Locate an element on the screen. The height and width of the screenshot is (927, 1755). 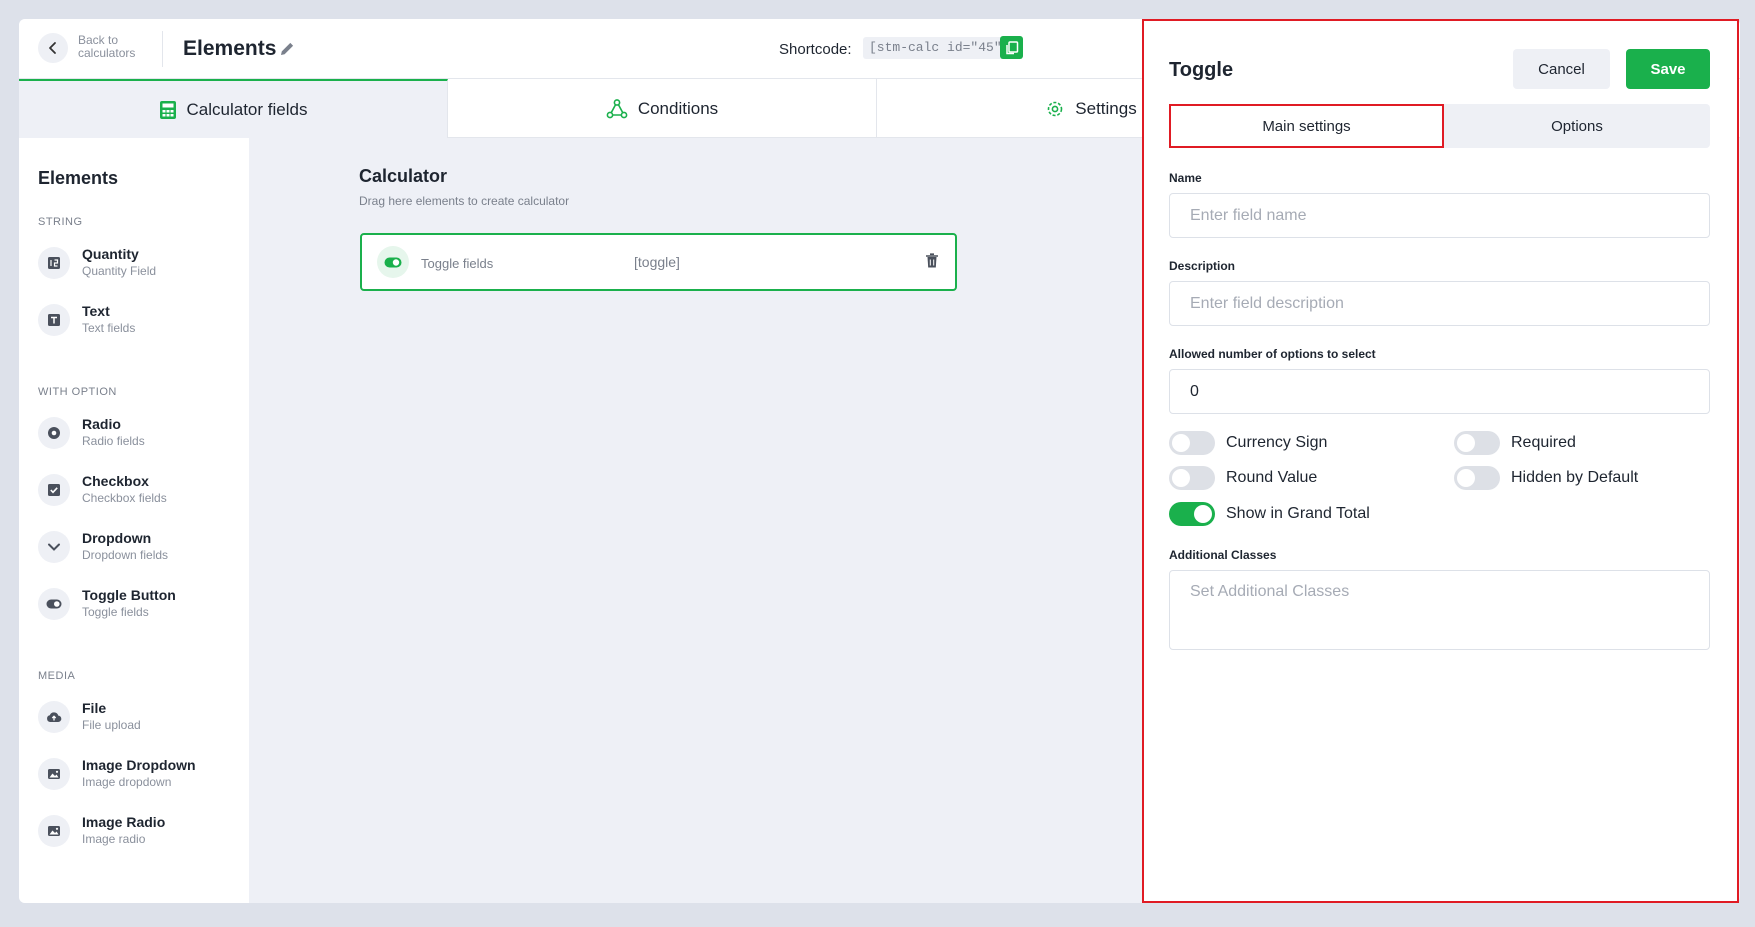
element-radio: Radio Radio fields is located at coordinates (138, 433).